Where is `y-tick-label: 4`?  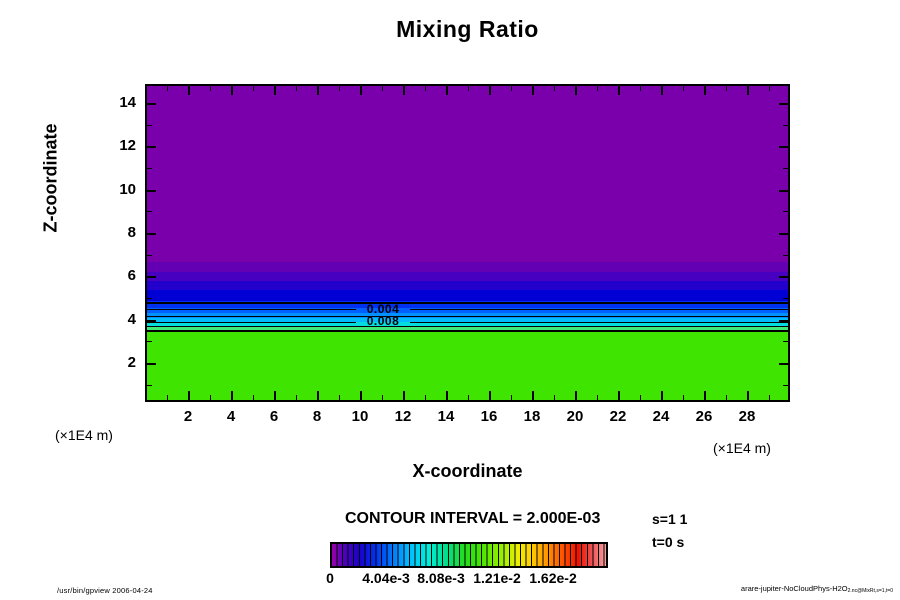
y-tick-label: 4 is located at coordinates (131, 319).